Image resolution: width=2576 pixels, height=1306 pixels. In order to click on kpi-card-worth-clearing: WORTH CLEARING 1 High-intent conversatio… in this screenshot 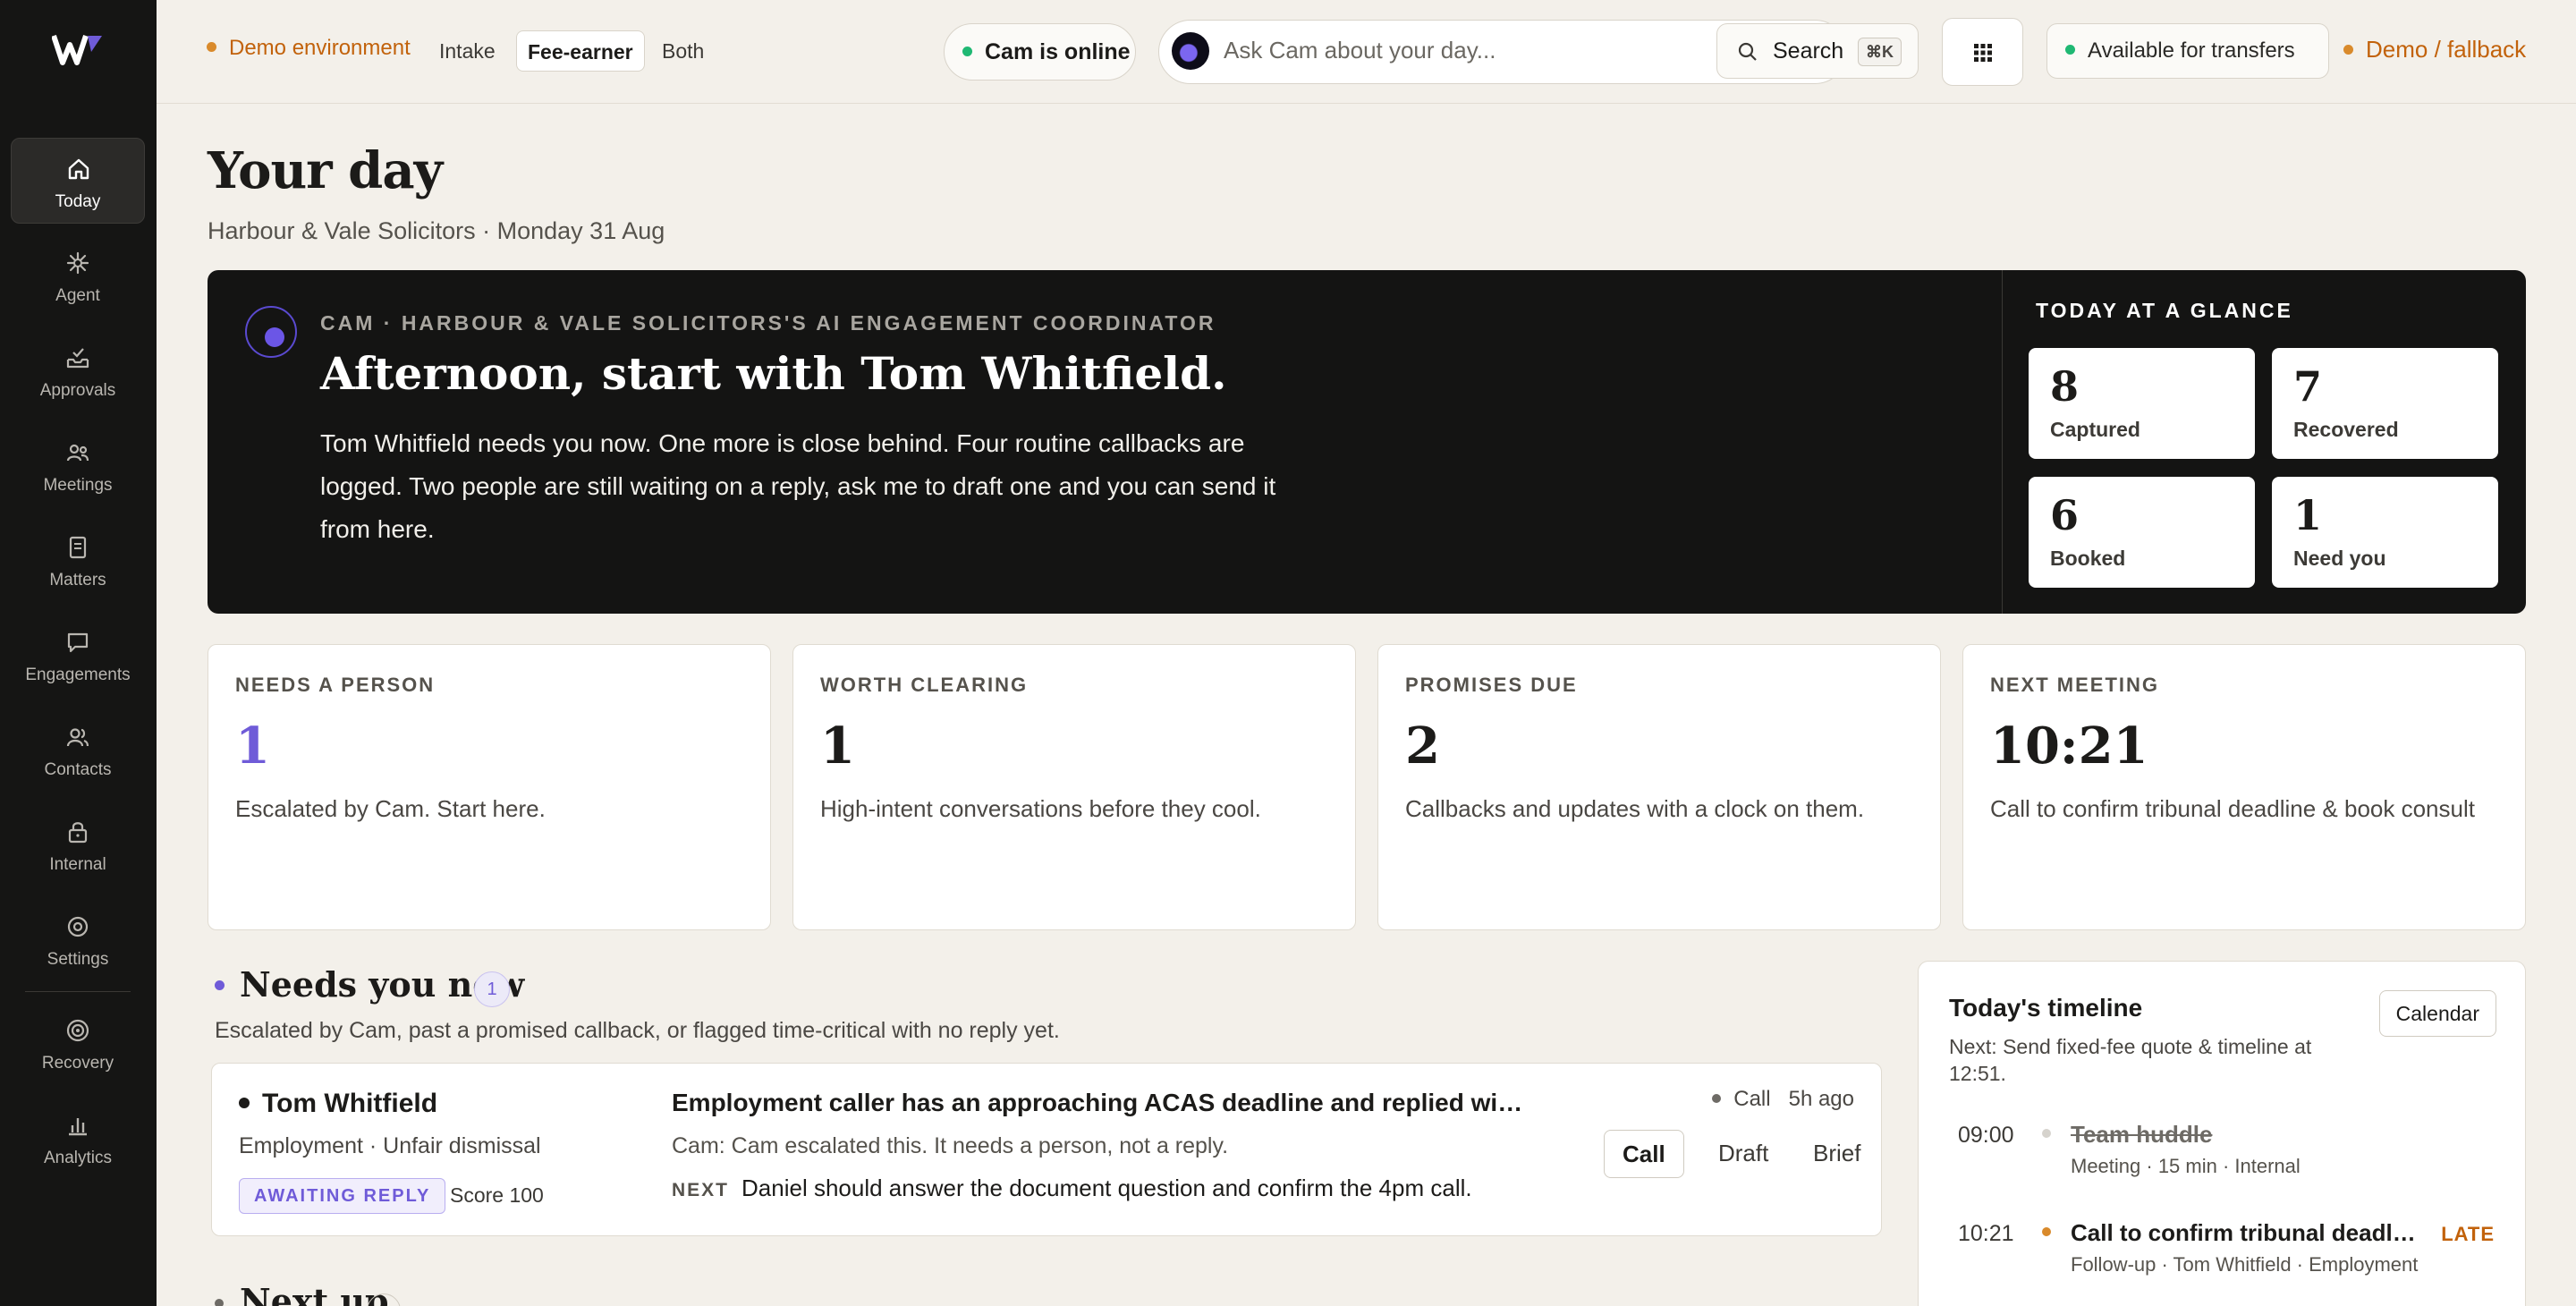, I will do `click(1074, 787)`.